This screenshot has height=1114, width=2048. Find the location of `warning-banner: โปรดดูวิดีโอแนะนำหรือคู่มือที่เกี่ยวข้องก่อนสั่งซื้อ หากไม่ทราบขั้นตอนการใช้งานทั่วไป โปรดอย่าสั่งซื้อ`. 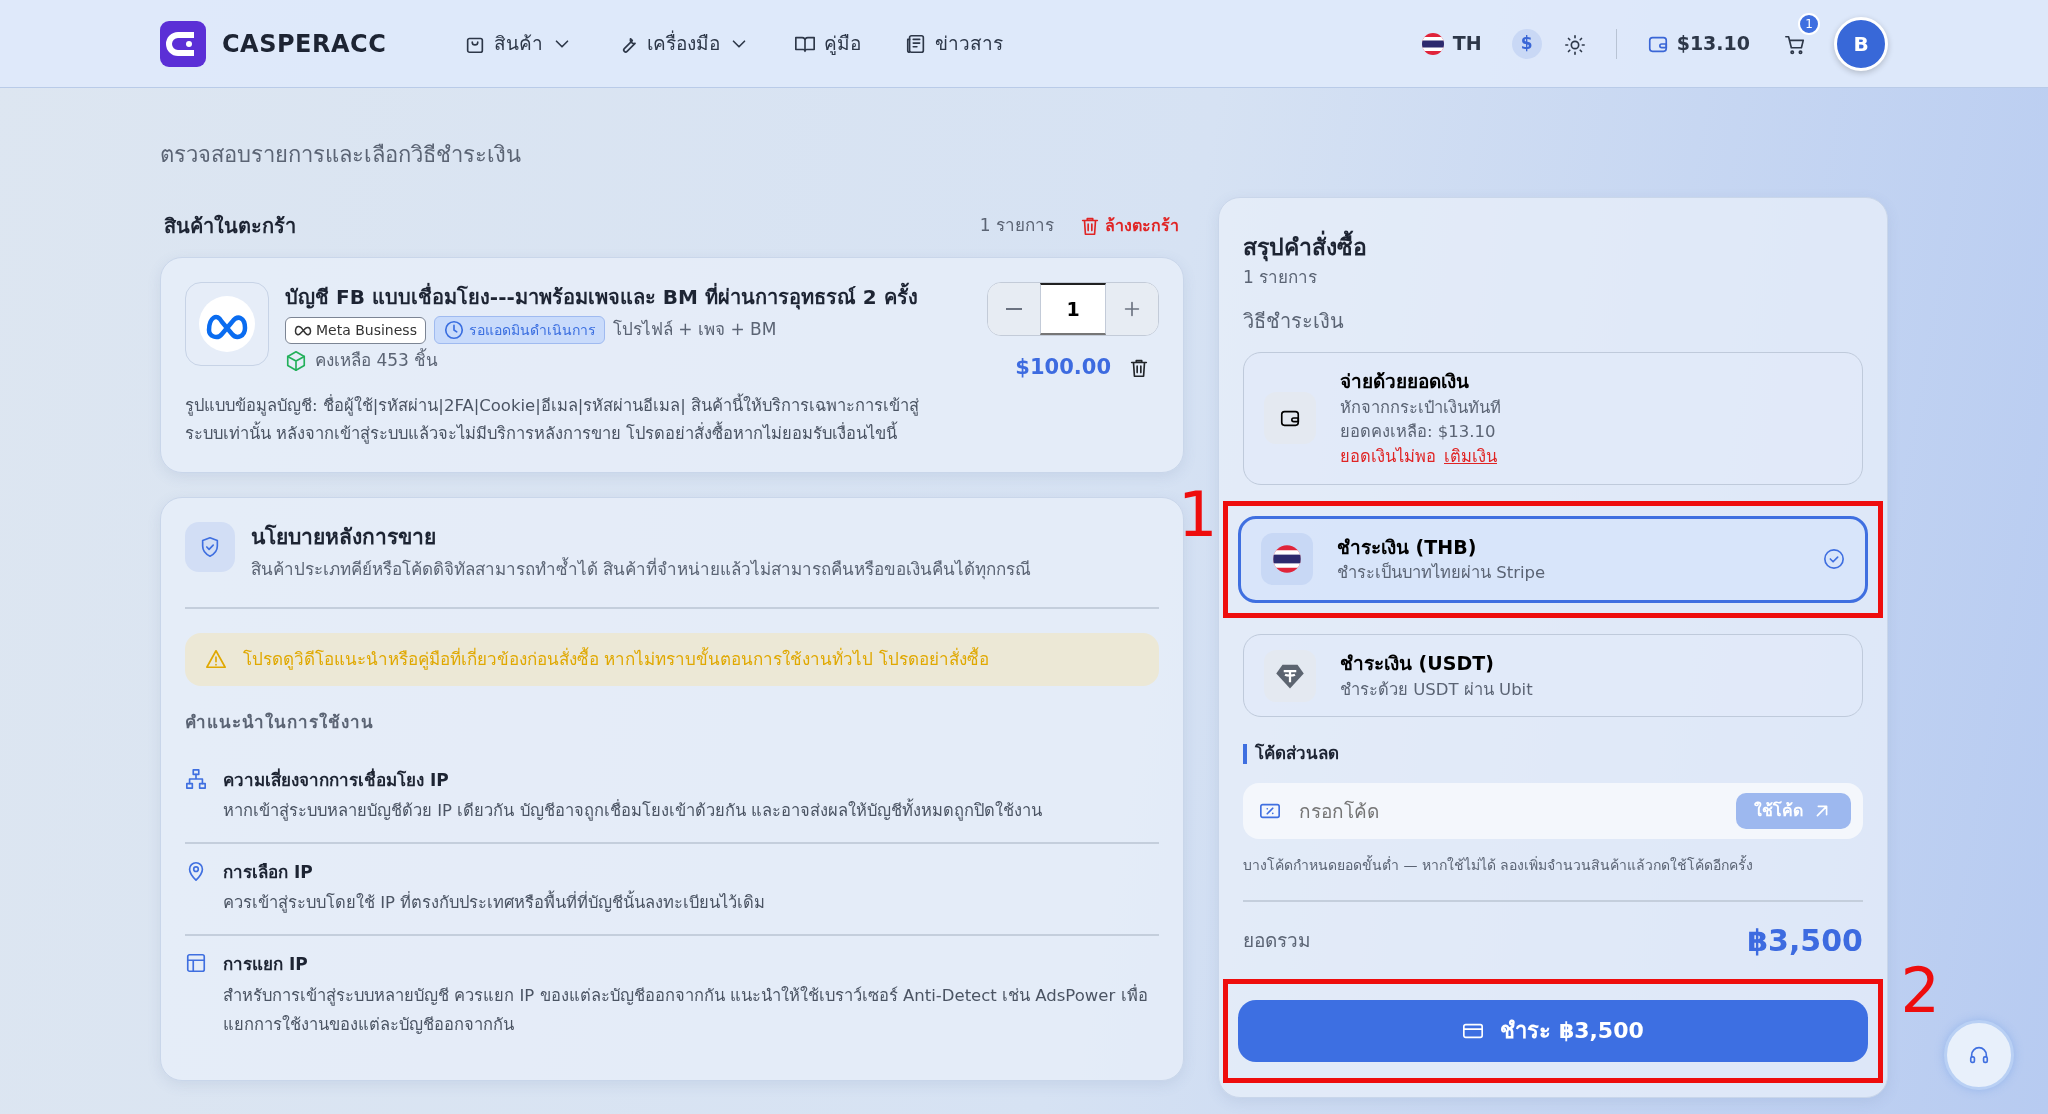

warning-banner: โปรดดูวิดีโอแนะนำหรือคู่มือที่เกี่ยวข้องก่อนสั่งซื้อ หากไม่ทราบขั้นตอนการใช้งานทั่วไป โปรดอย่าสั่งซื้อ is located at coordinates (672, 659).